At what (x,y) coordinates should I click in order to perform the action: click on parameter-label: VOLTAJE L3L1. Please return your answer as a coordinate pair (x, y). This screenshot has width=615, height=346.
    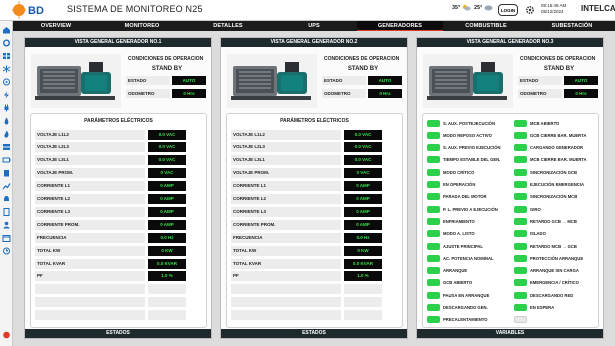
    Looking at the image, I should click on (286, 160).